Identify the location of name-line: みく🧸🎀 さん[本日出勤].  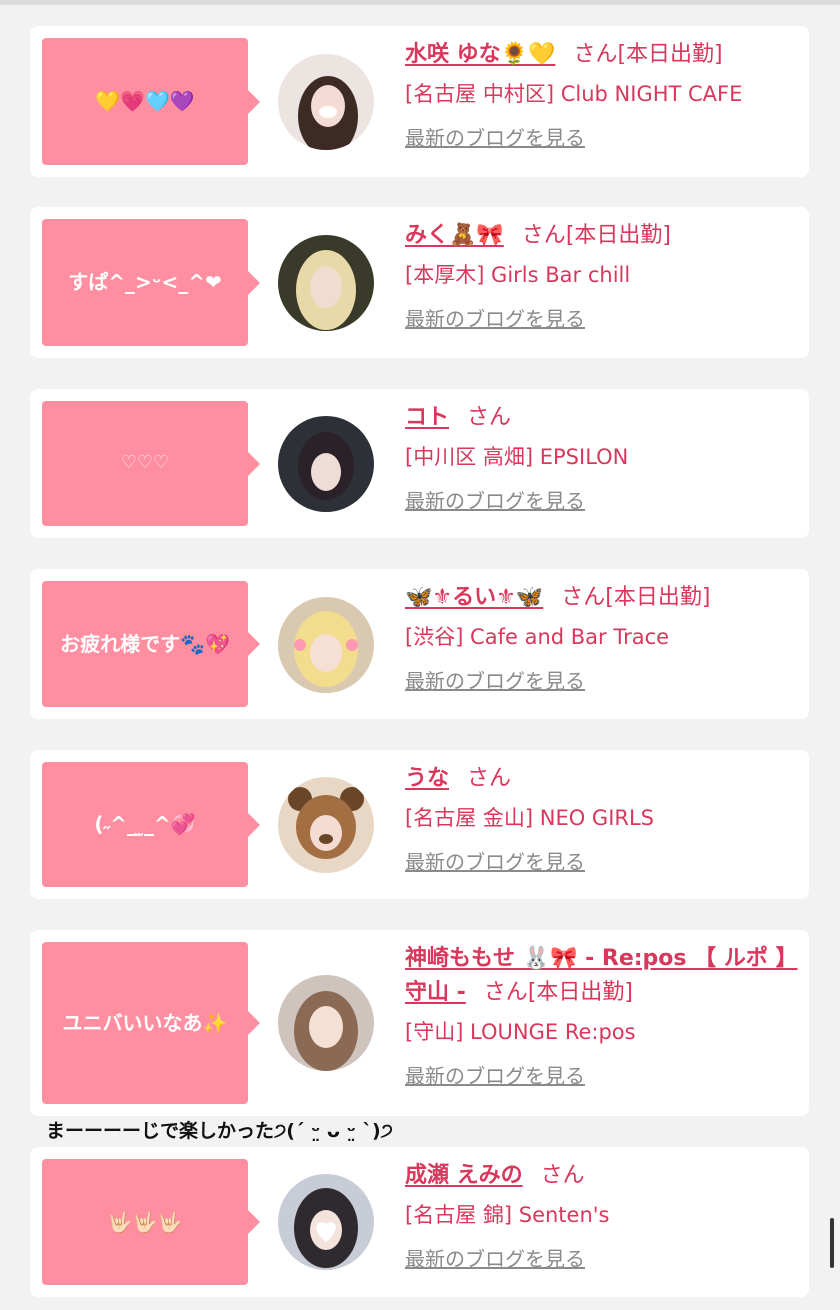
(605, 236).